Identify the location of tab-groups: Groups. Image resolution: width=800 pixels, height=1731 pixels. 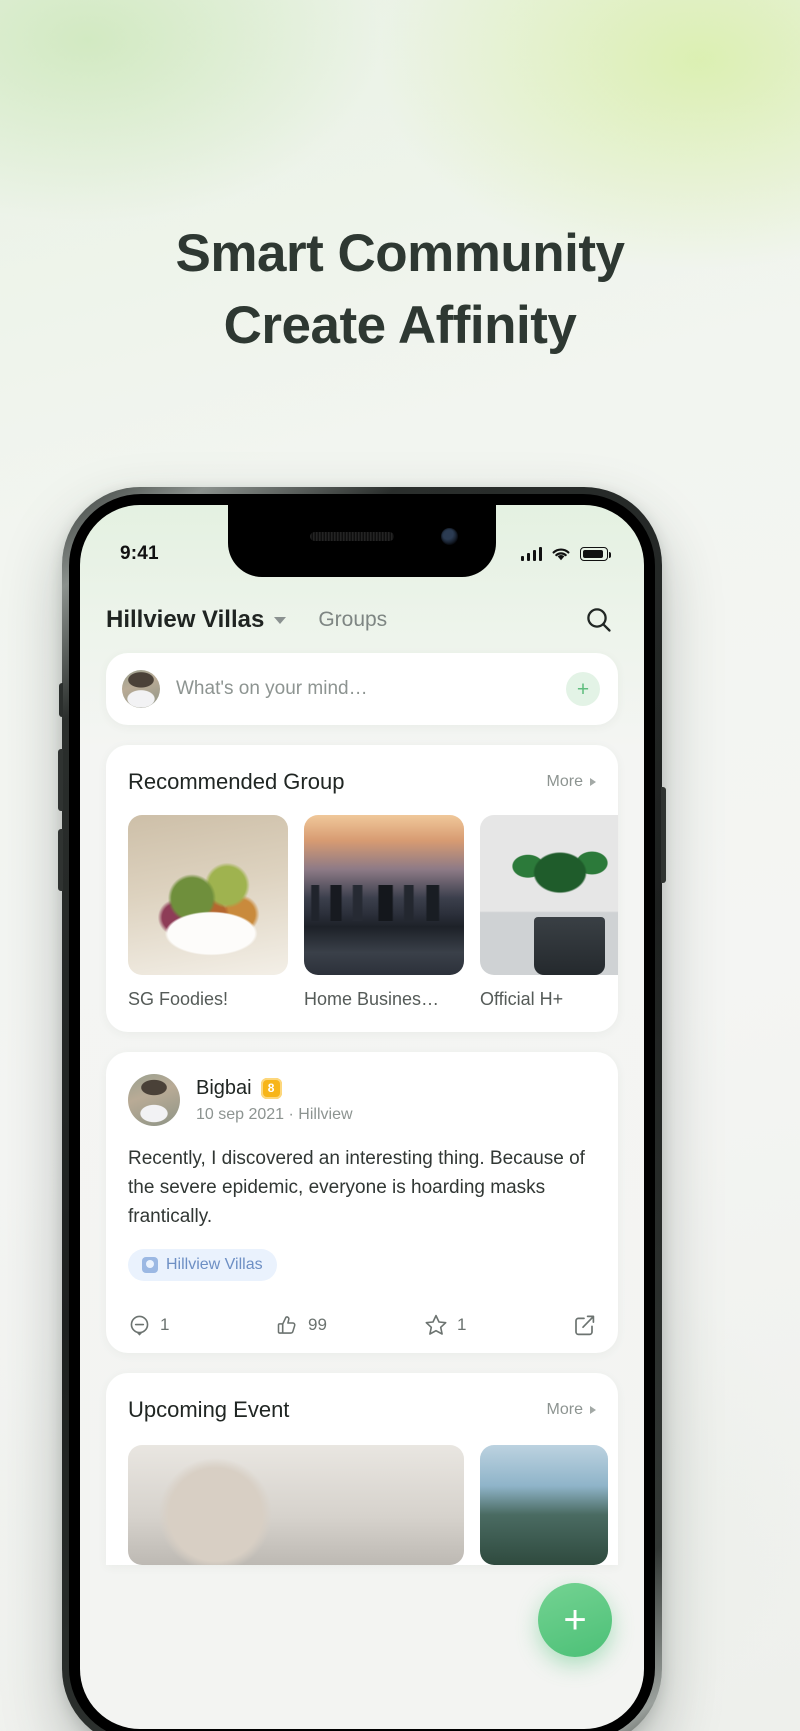
(352, 620).